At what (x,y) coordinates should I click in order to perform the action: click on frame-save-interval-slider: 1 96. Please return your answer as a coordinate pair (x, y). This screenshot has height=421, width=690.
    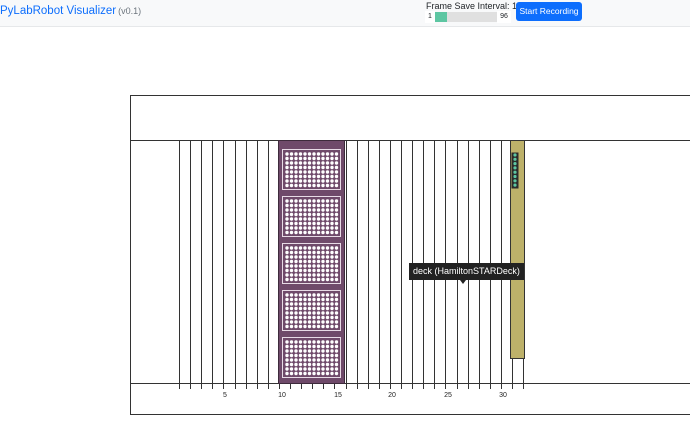
    Looking at the image, I should click on (468, 17).